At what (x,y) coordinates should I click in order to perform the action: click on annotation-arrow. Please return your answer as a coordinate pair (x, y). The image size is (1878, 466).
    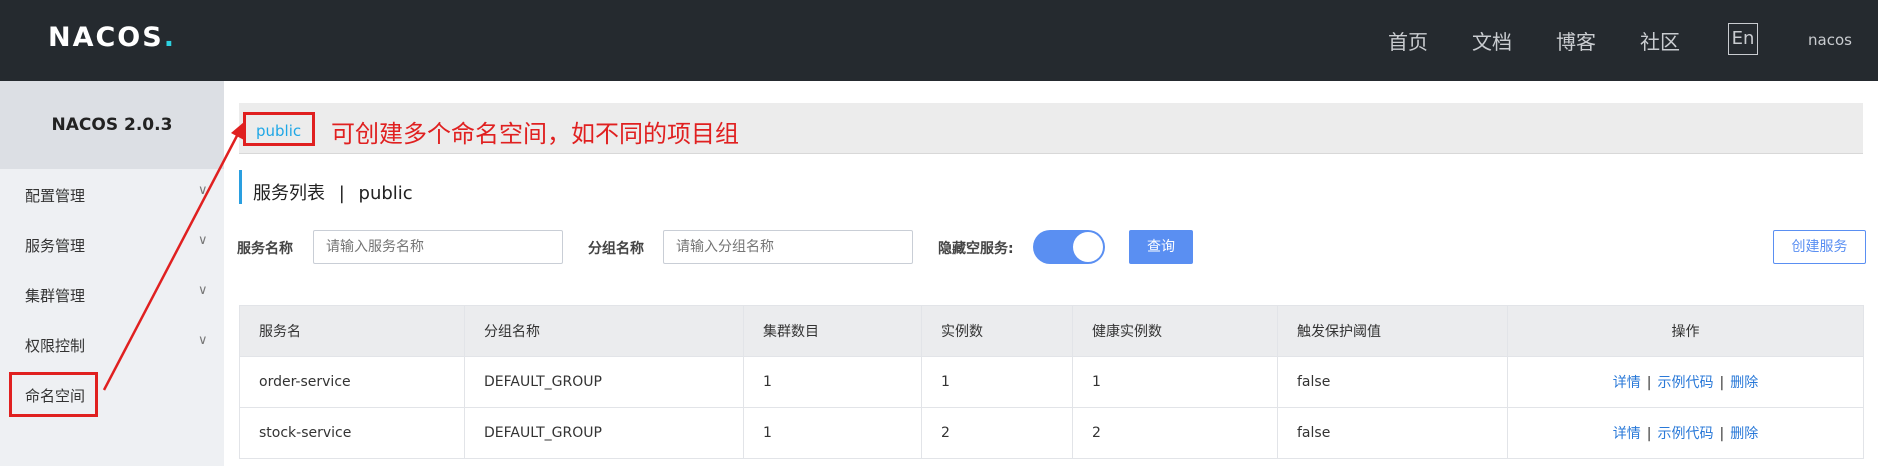
    Looking at the image, I should click on (173, 256).